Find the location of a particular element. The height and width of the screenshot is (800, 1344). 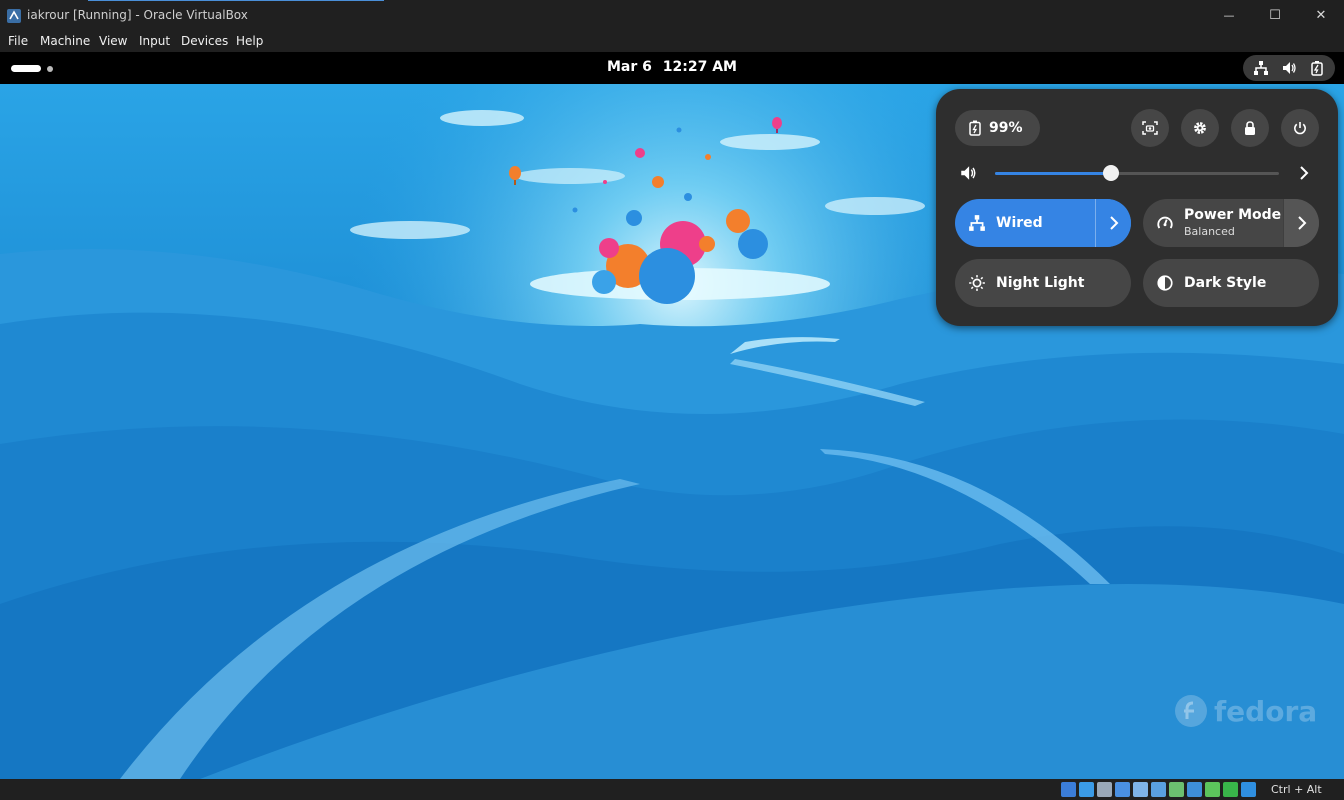

mouse-integration-icon is located at coordinates (1212, 789).